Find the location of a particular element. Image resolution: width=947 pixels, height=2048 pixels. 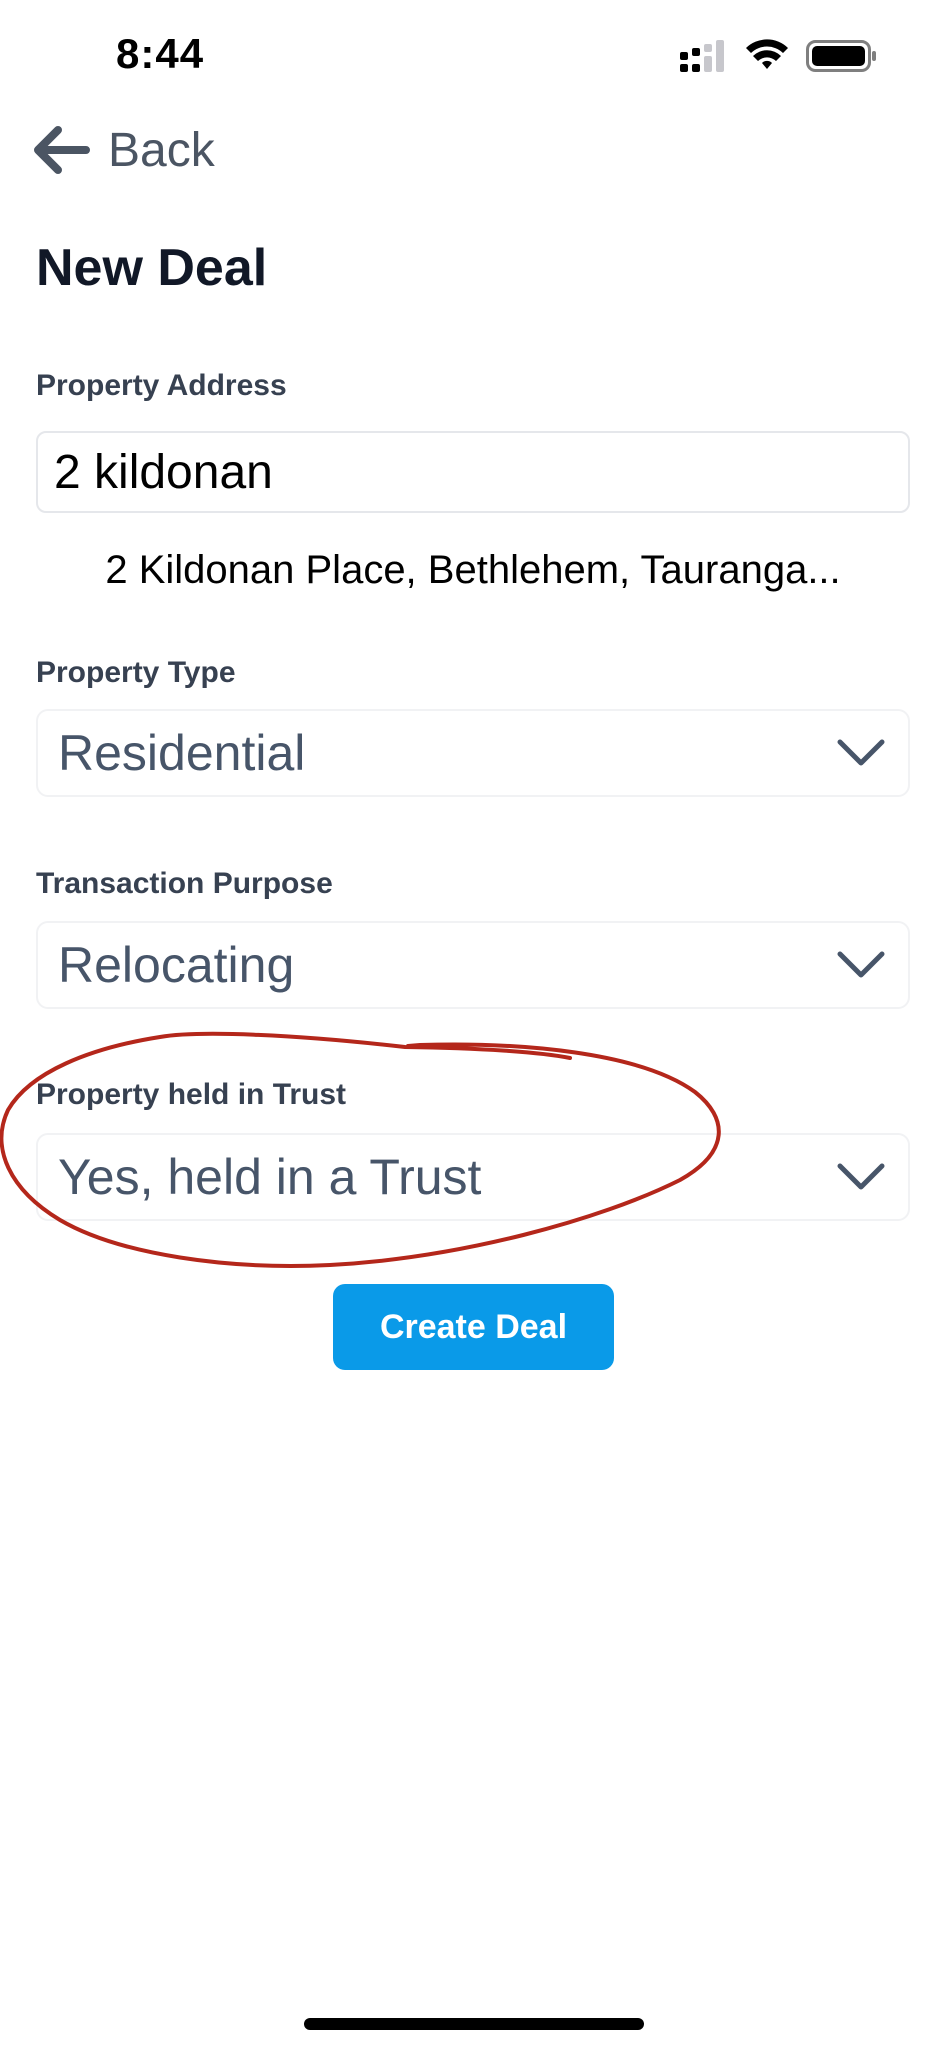

battery-icon is located at coordinates (841, 56).